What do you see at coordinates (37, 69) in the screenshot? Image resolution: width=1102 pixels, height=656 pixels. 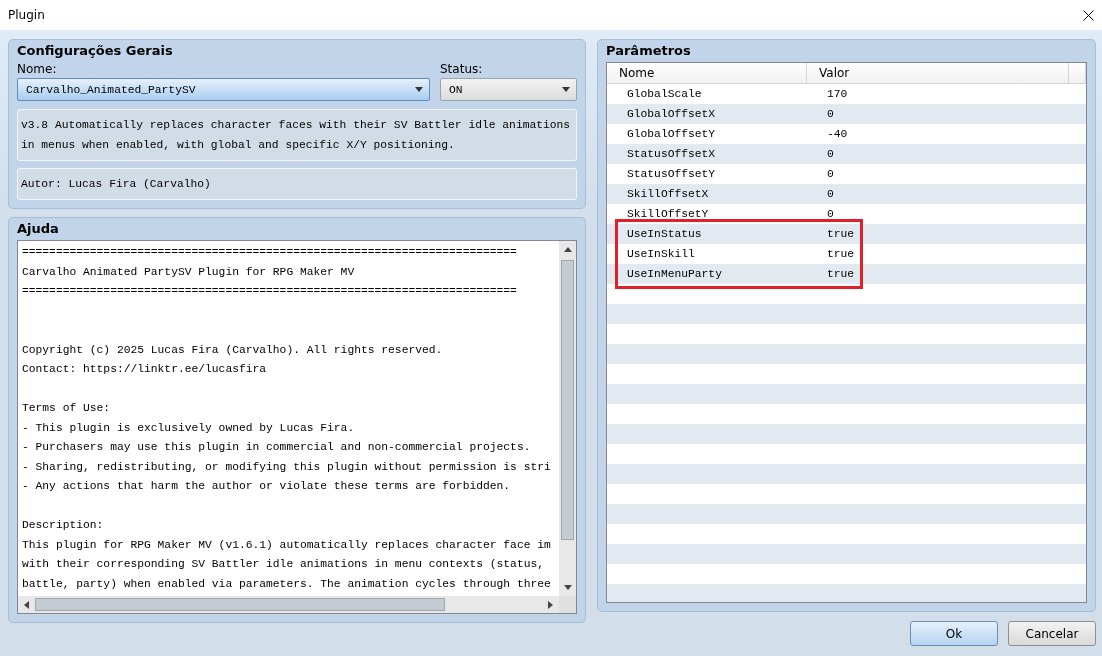 I see `field-label: Nome:` at bounding box center [37, 69].